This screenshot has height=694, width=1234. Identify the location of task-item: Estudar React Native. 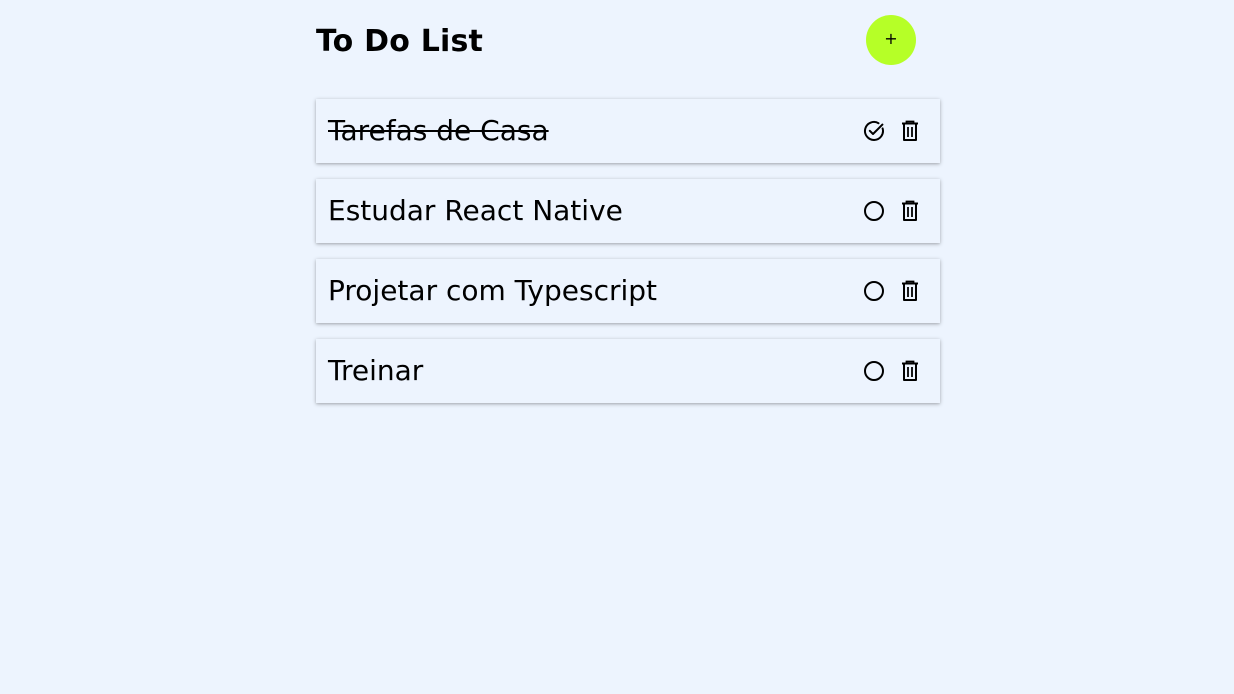
(628, 211).